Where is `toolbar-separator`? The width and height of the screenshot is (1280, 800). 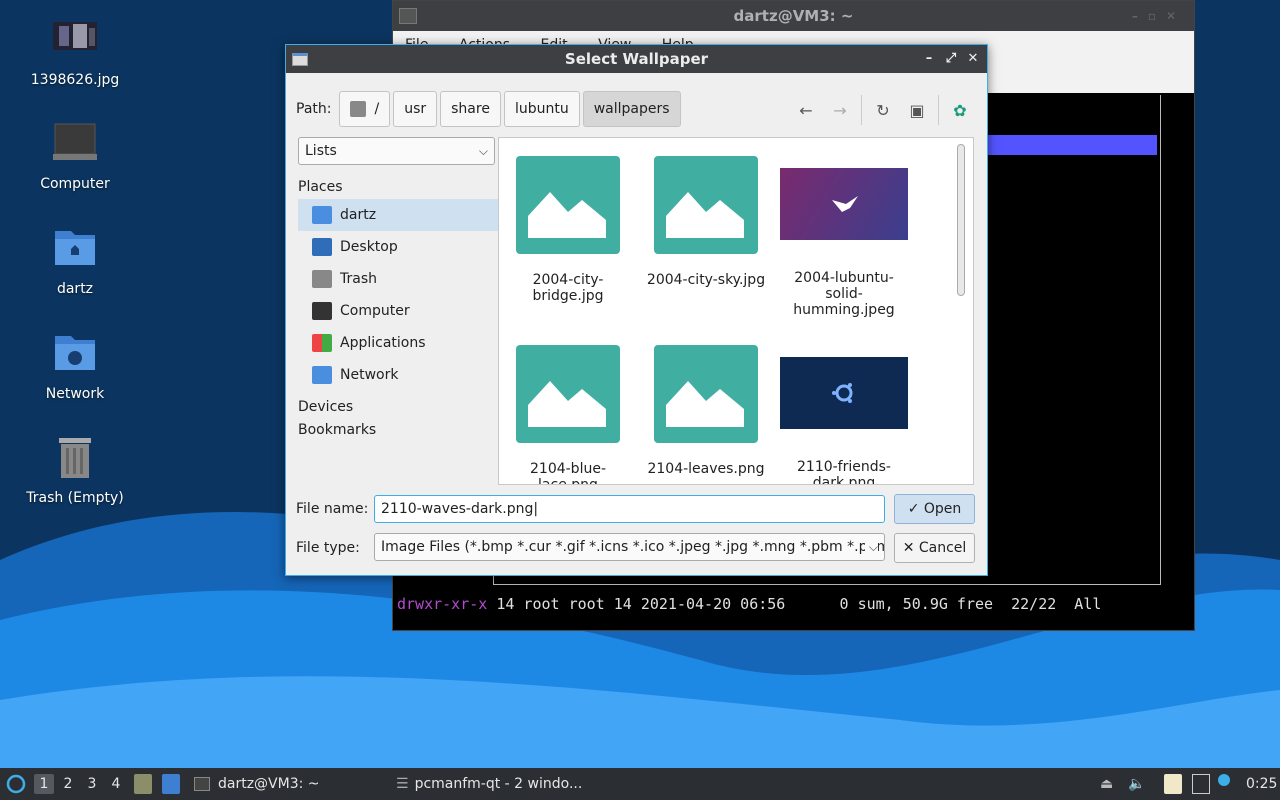 toolbar-separator is located at coordinates (861, 110).